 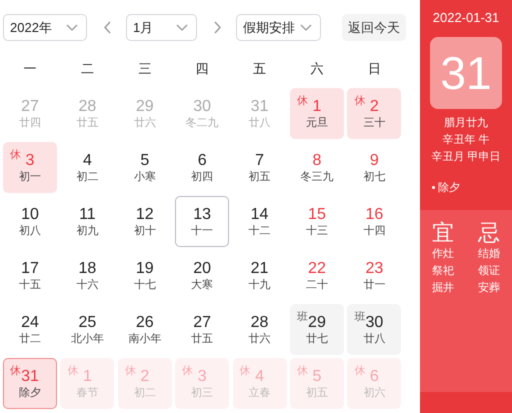 I want to click on lunar-date: 初五, so click(x=317, y=393).